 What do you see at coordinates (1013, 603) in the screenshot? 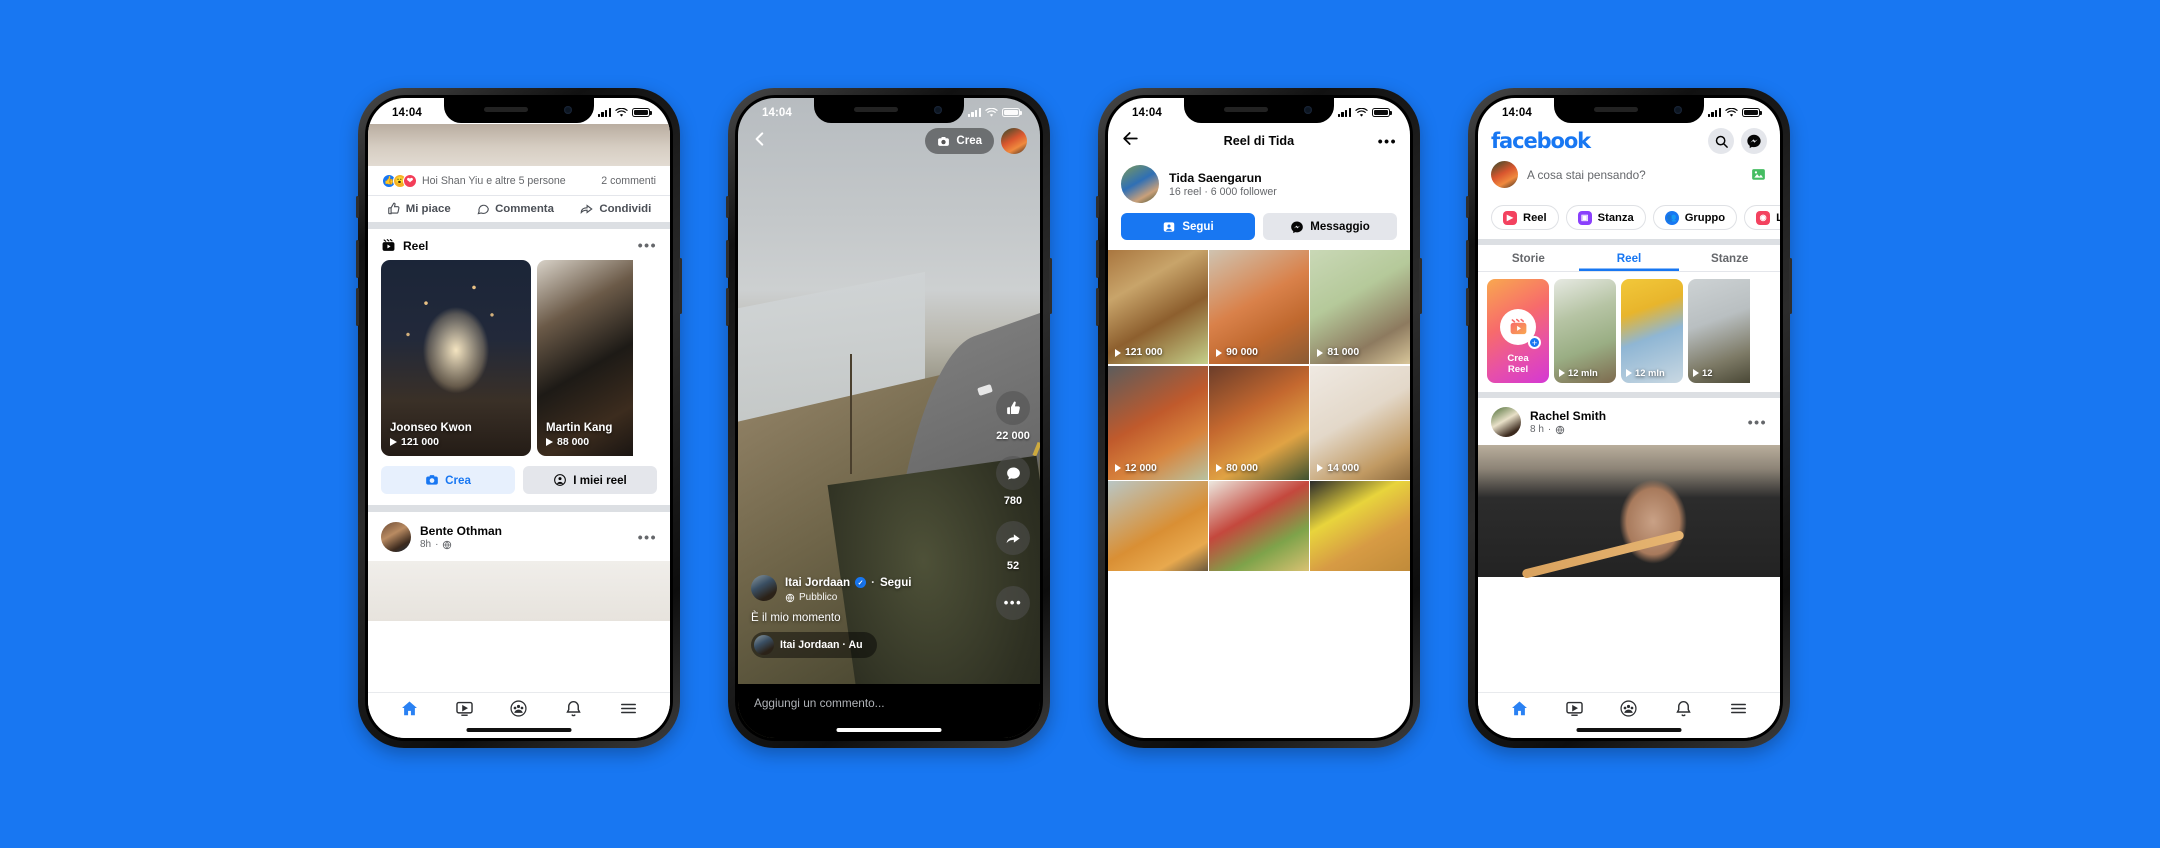
I see `more-dots-icon: •••` at bounding box center [1013, 603].